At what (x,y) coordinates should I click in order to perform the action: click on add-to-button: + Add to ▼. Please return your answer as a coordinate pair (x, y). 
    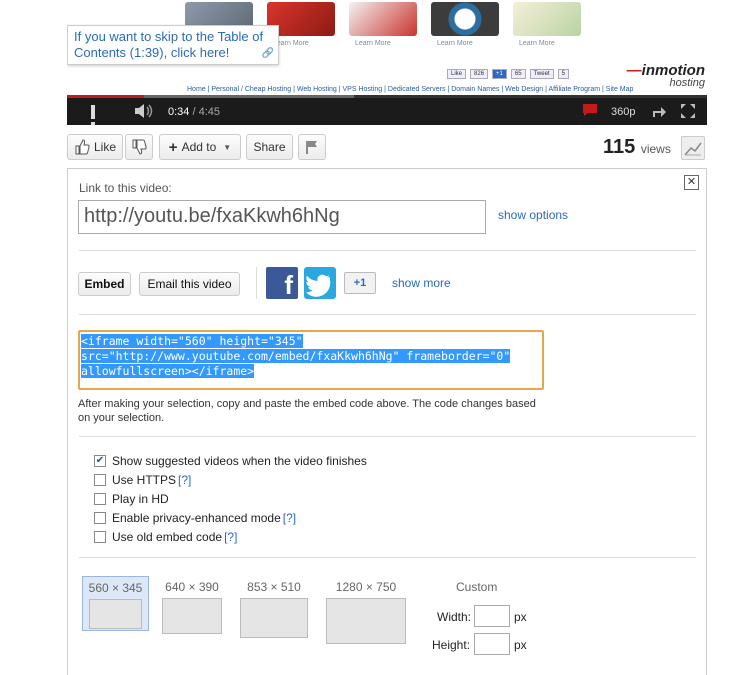
    Looking at the image, I should click on (200, 147).